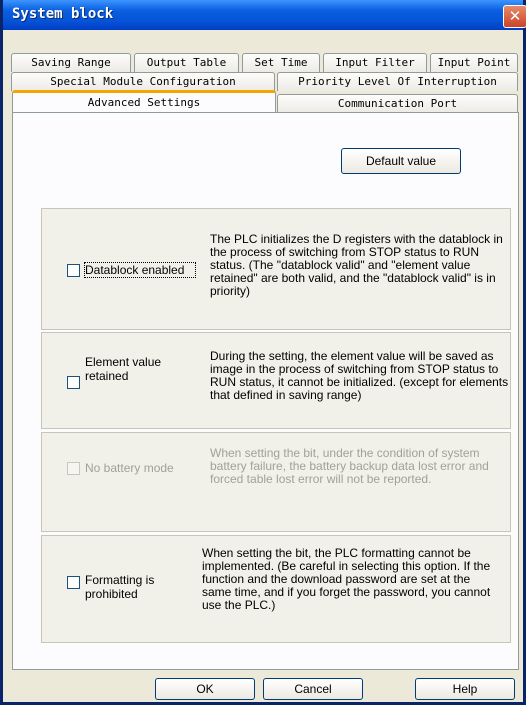 The image size is (526, 705). What do you see at coordinates (63, 14) in the screenshot?
I see `window-title: System block` at bounding box center [63, 14].